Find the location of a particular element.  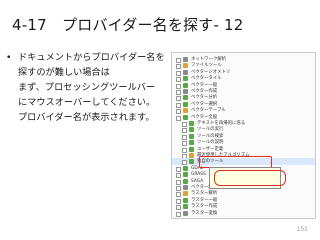

bullet-line-2: 探すのが難しい場合は is located at coordinates (64, 72).